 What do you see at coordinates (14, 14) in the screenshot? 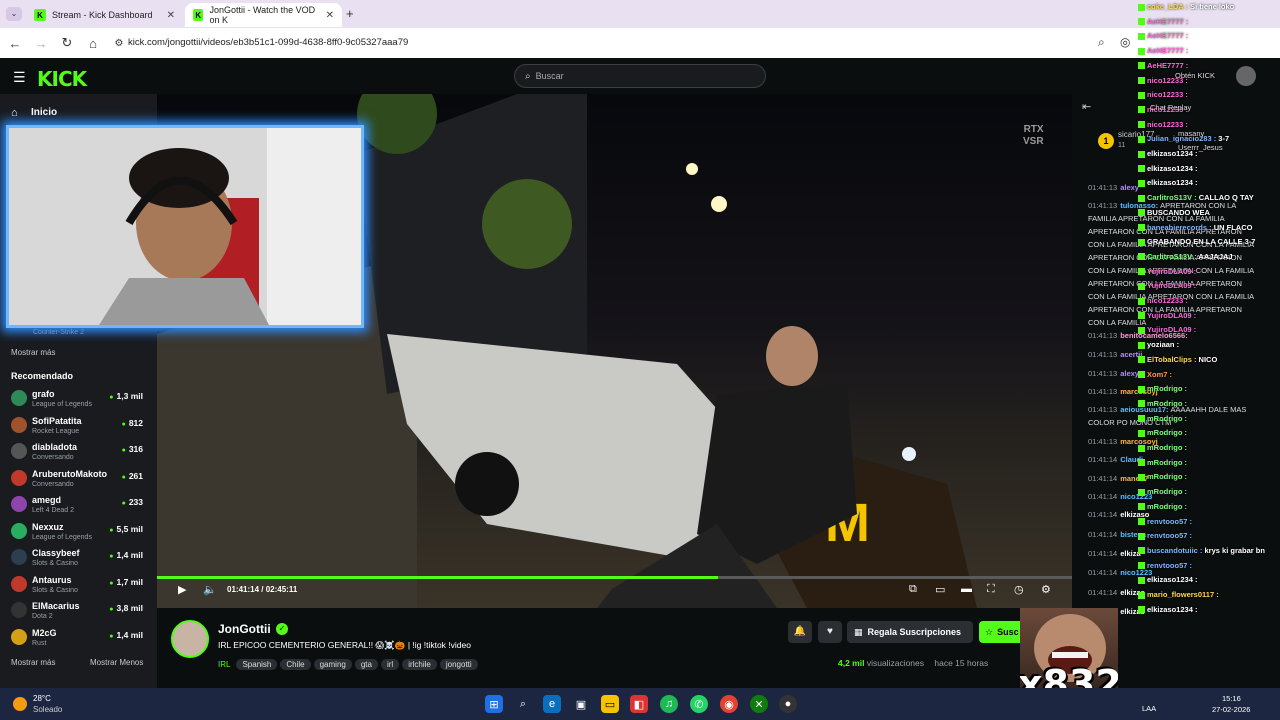
I see `tab-search-button: ⌄` at bounding box center [14, 14].